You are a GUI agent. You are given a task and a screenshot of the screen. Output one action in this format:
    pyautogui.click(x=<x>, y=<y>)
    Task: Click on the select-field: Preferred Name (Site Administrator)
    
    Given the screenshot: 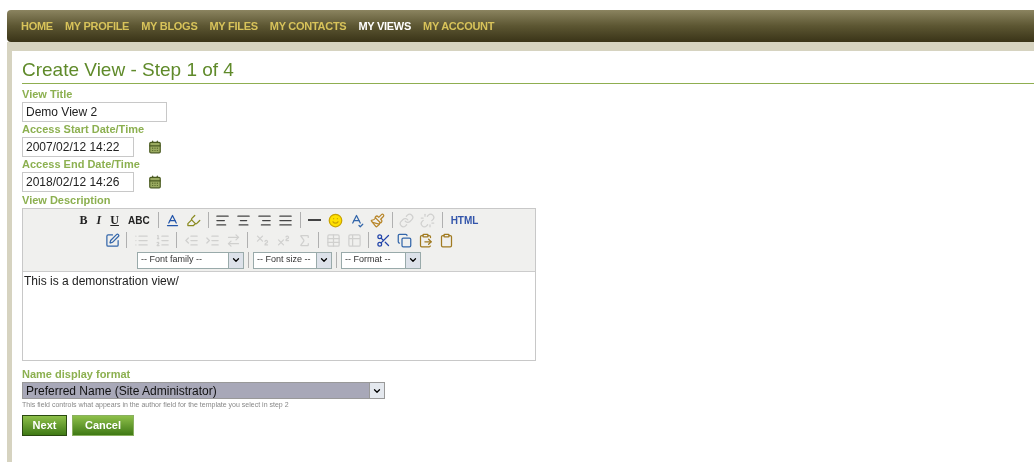 What is the action you would take?
    pyautogui.click(x=203, y=390)
    